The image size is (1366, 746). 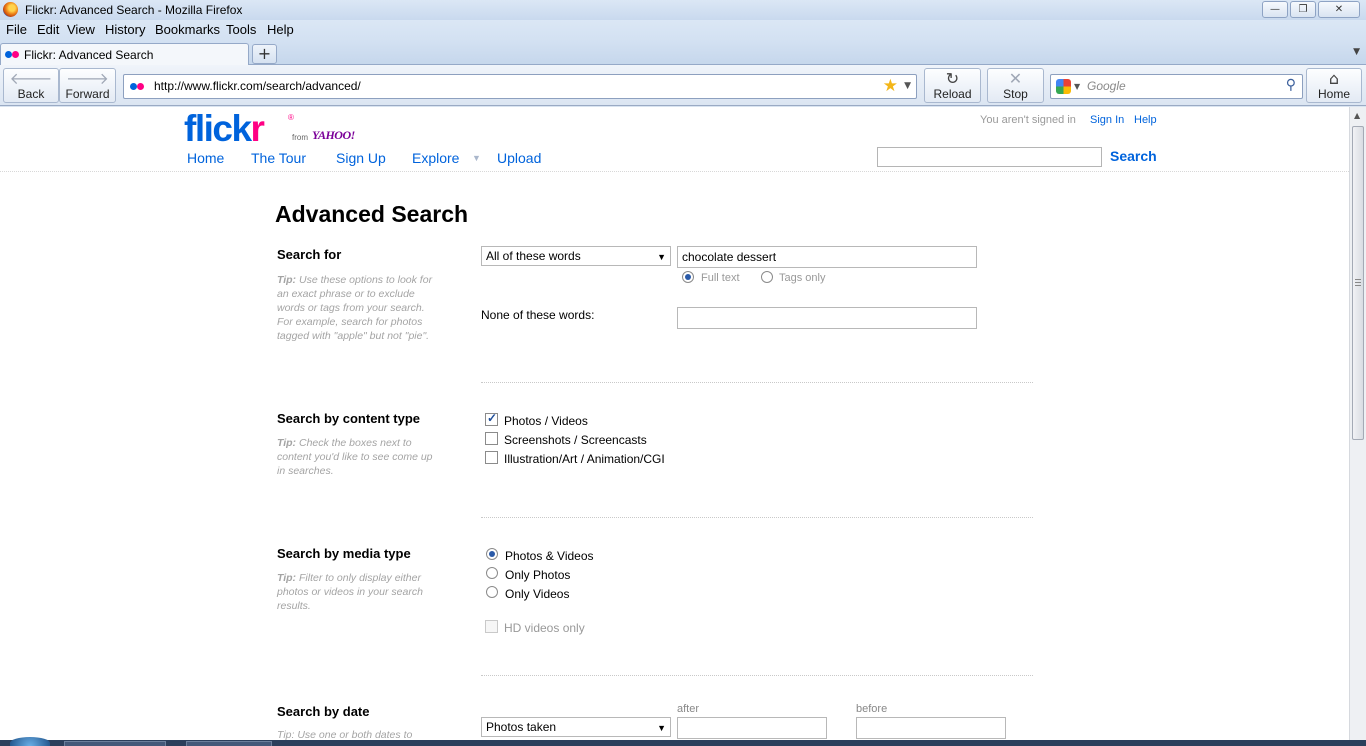 I want to click on date-type-select: Photos taken ▼, so click(x=576, y=727).